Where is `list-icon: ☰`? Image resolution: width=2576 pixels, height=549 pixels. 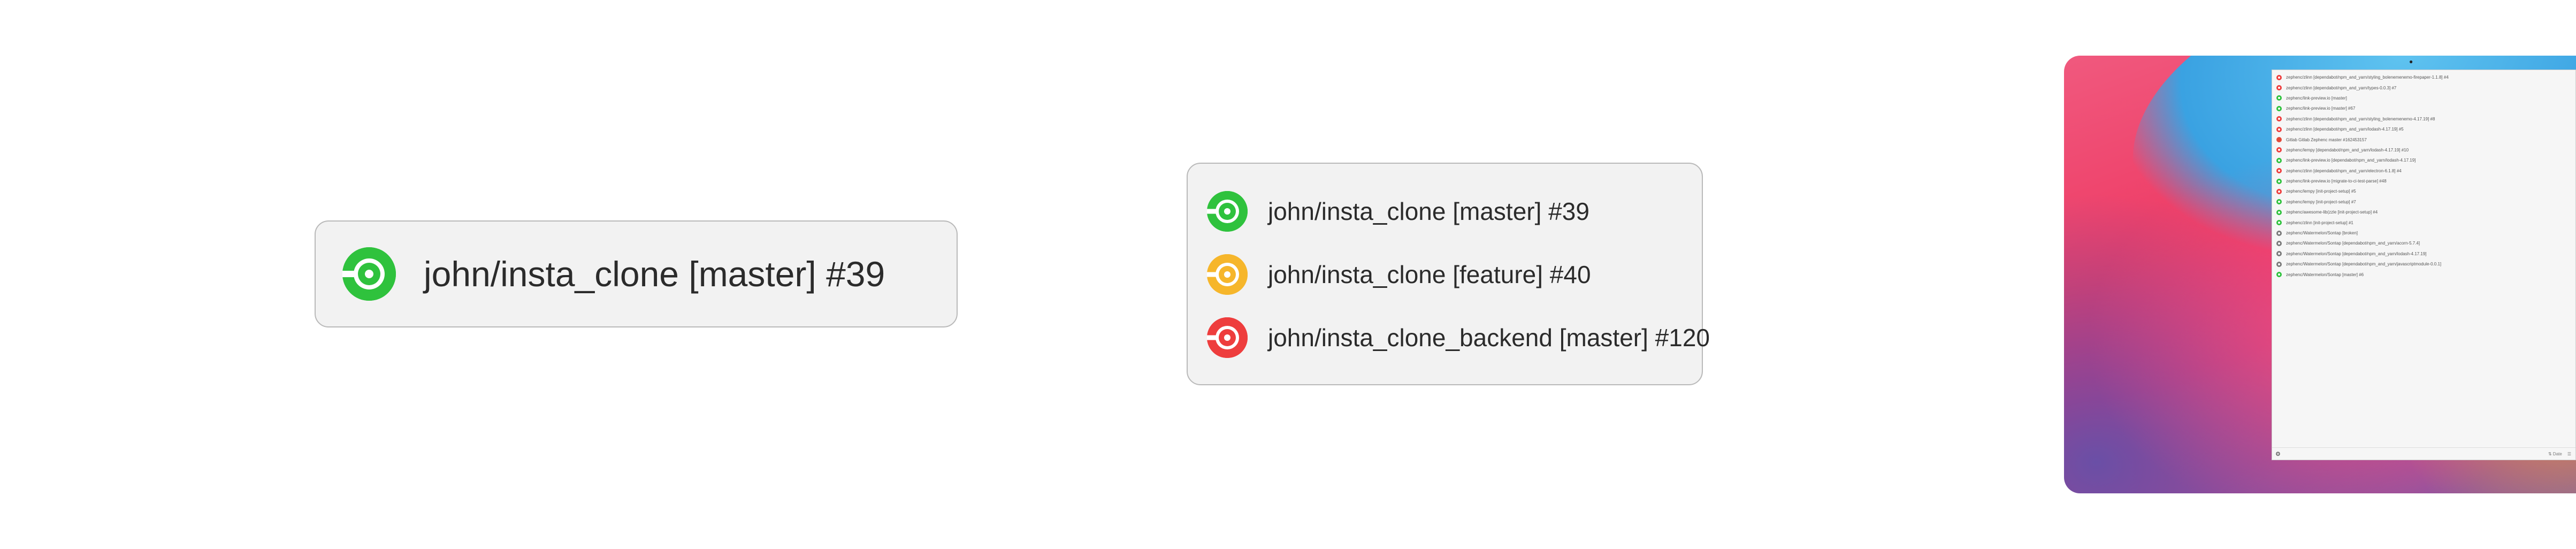
list-icon: ☰ is located at coordinates (2569, 454).